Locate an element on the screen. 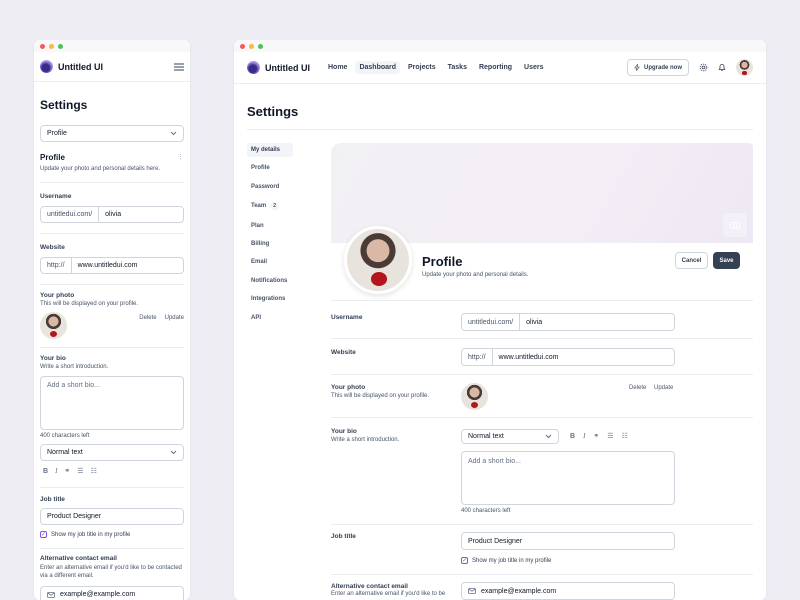 The image size is (800, 600). more-vertical-icon: ⋮ is located at coordinates (180, 157).